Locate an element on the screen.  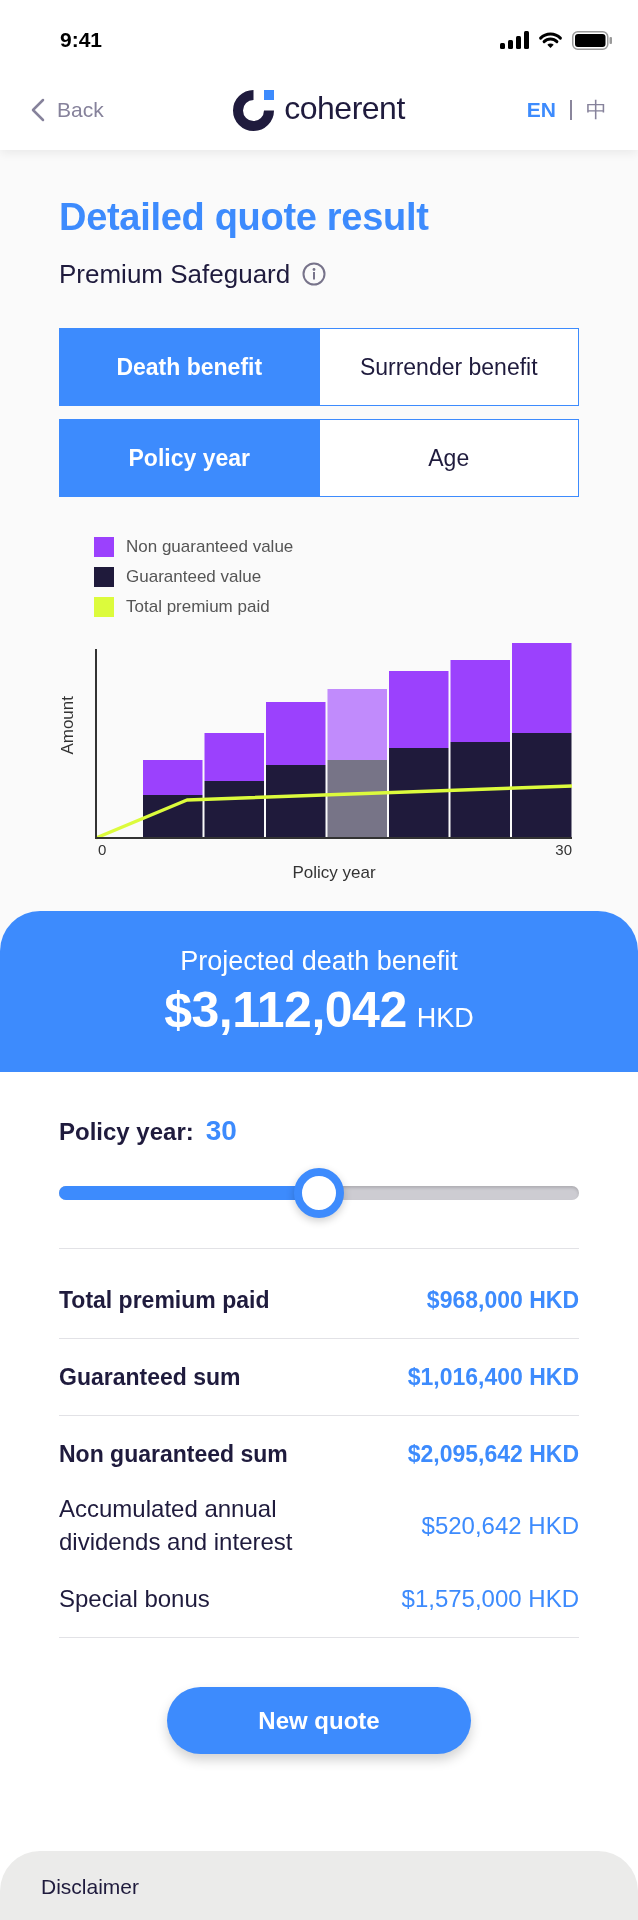
policy-year-value: 30 is located at coordinates (221, 1131).